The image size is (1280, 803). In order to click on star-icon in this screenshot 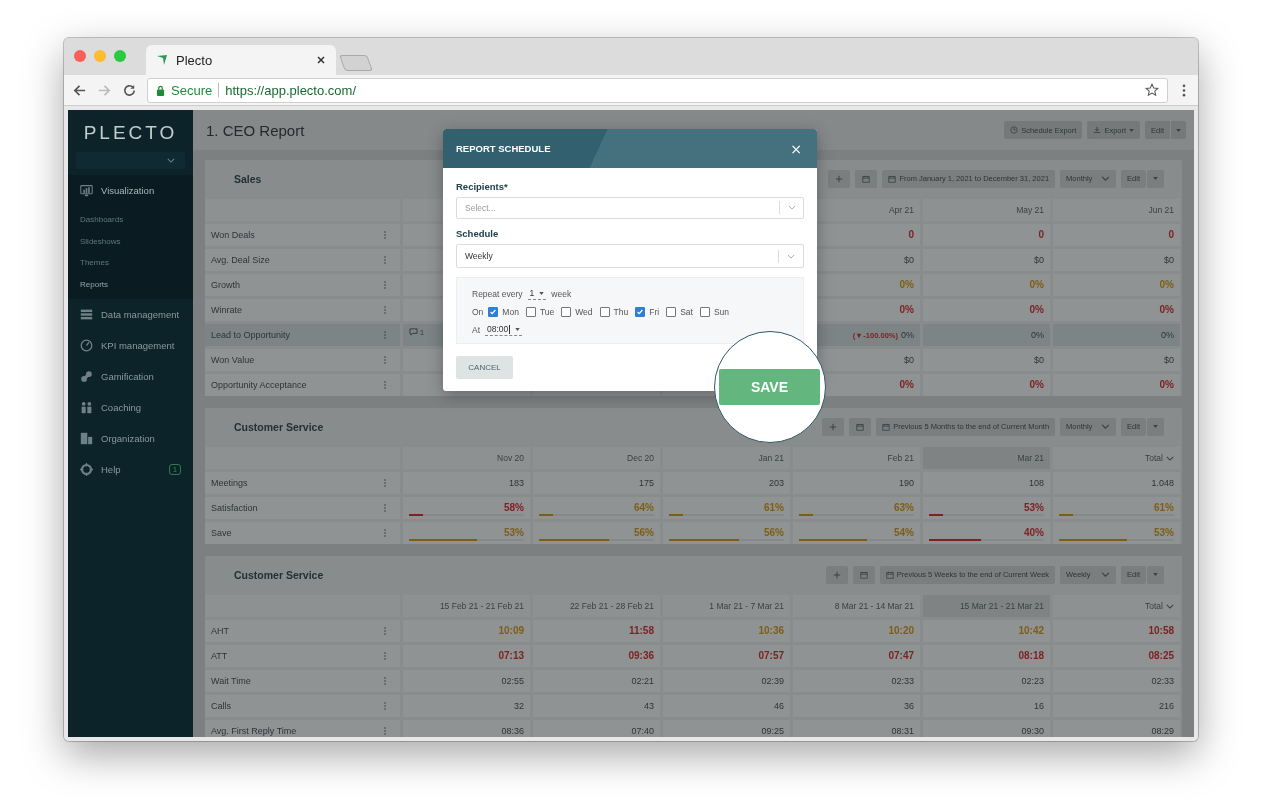, I will do `click(1152, 90)`.